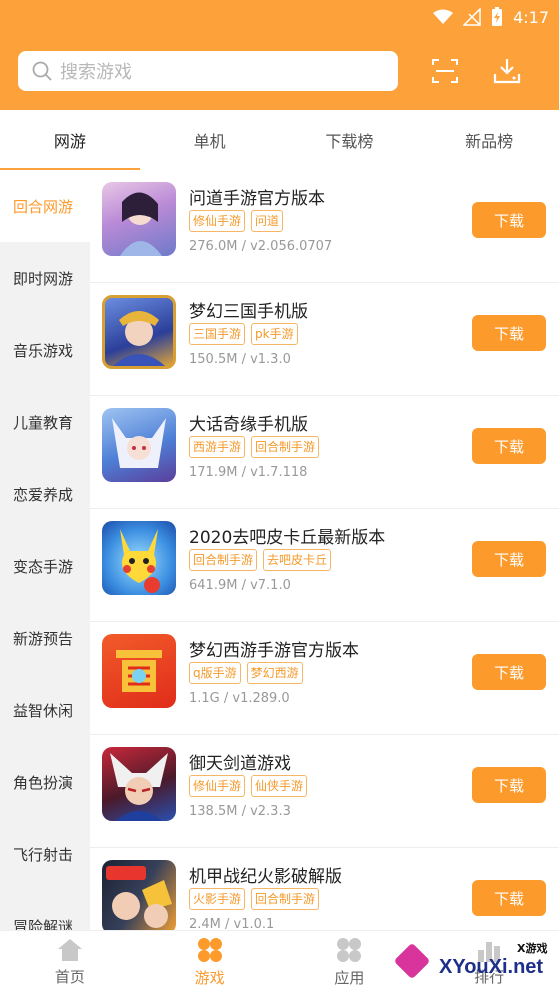  Describe the element at coordinates (45, 710) in the screenshot. I see `sidebar-item-puzzle: 益智休闲` at that location.